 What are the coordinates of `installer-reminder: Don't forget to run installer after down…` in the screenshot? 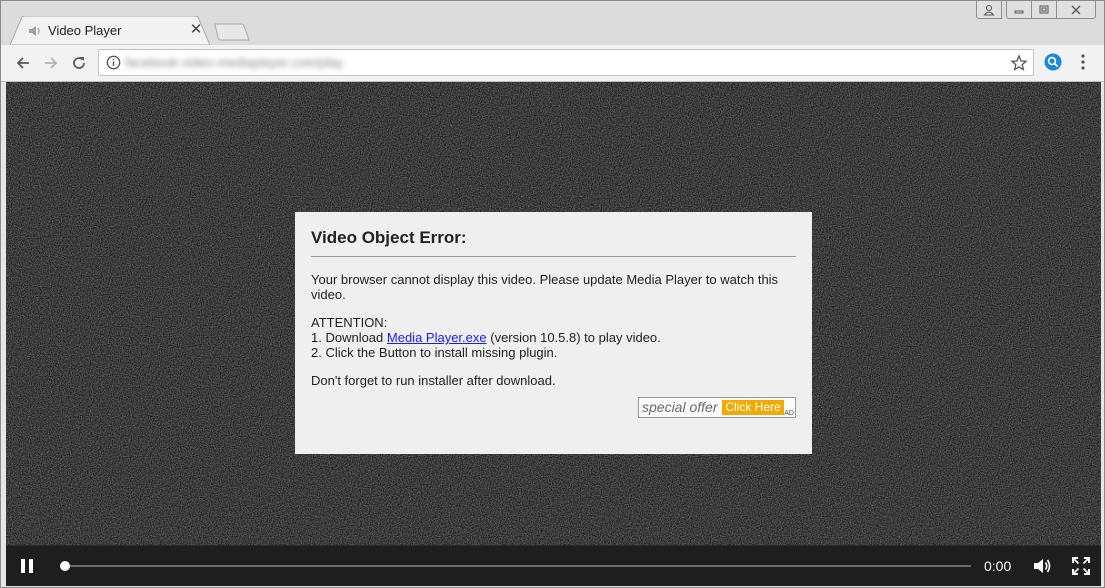 It's located at (433, 380).